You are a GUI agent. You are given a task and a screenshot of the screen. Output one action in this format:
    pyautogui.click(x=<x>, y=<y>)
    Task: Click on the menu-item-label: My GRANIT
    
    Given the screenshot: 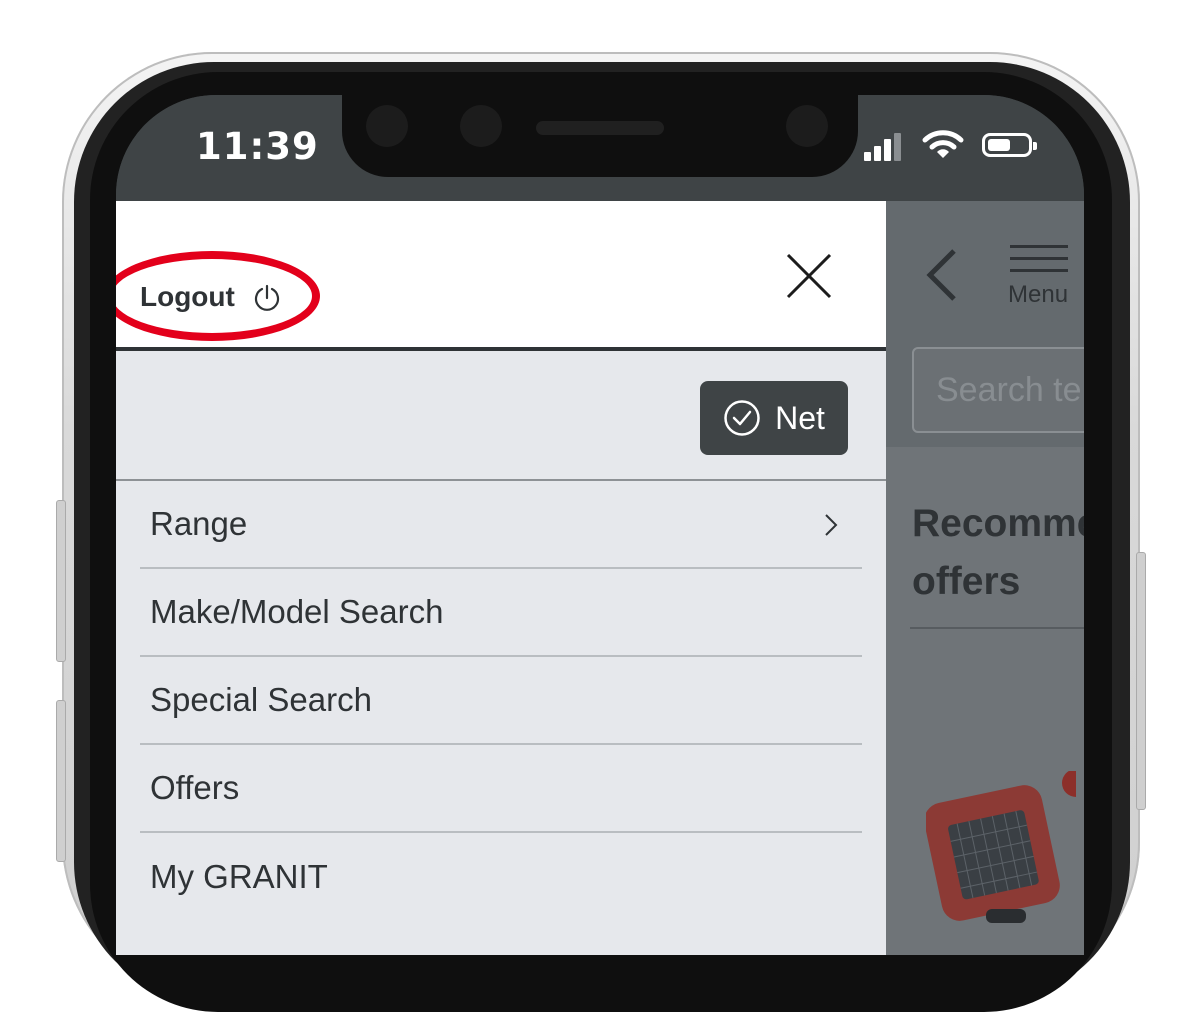 What is the action you would take?
    pyautogui.click(x=239, y=876)
    